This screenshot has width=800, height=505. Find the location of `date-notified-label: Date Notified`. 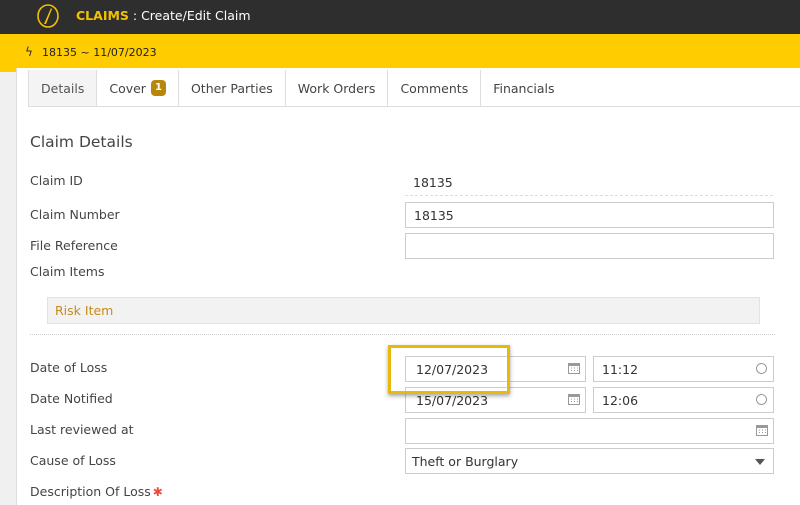

date-notified-label: Date Notified is located at coordinates (71, 398).